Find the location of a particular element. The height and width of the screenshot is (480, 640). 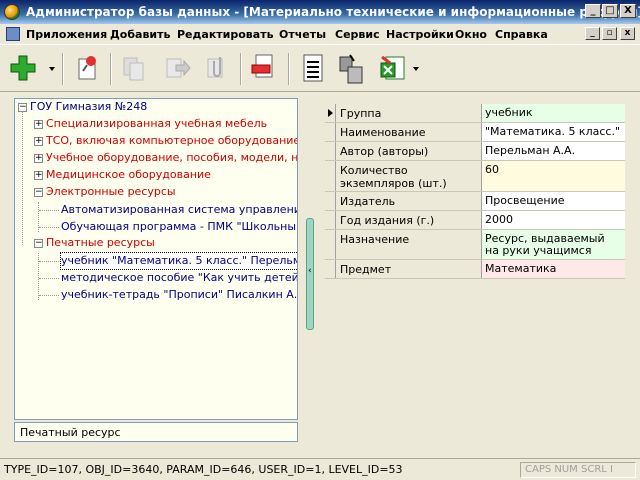

property-row: Издатель Просвещение is located at coordinates (475, 201).